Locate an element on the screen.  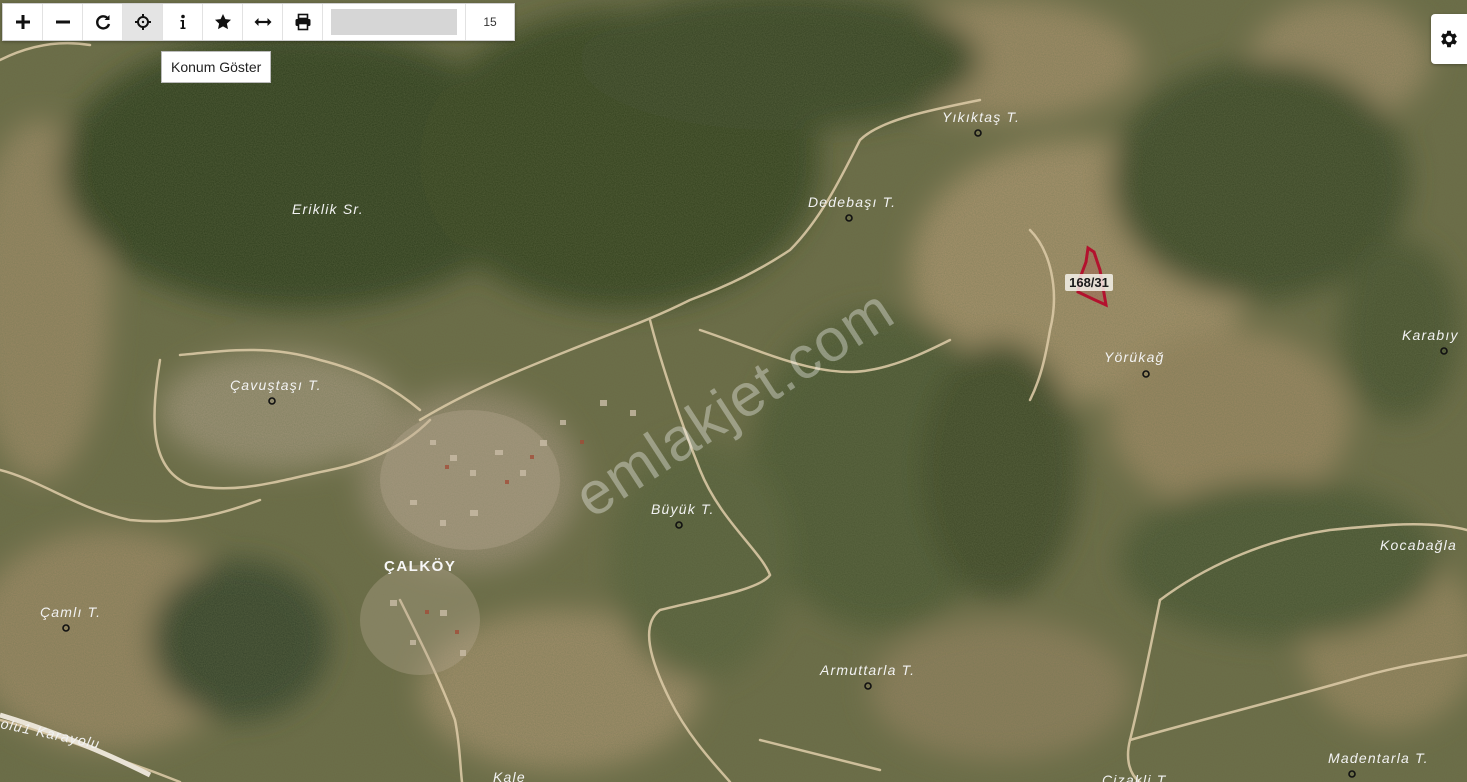
settings-button is located at coordinates (1449, 39).